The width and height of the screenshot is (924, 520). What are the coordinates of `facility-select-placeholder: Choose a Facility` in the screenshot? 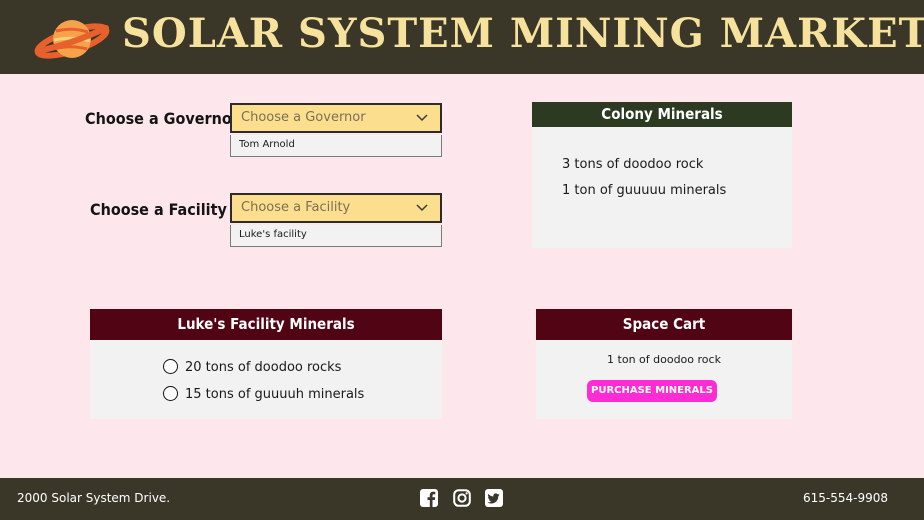 It's located at (296, 207).